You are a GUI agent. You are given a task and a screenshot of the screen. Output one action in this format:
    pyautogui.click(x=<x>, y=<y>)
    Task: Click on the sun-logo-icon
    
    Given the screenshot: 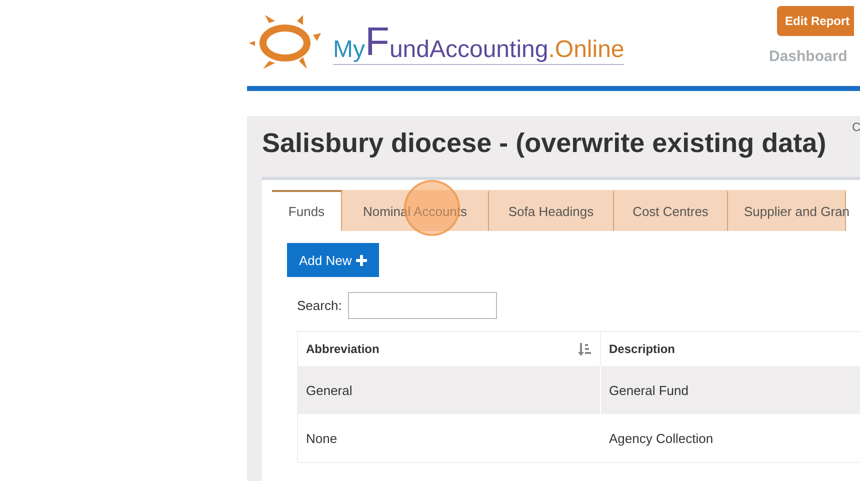 What is the action you would take?
    pyautogui.click(x=285, y=43)
    